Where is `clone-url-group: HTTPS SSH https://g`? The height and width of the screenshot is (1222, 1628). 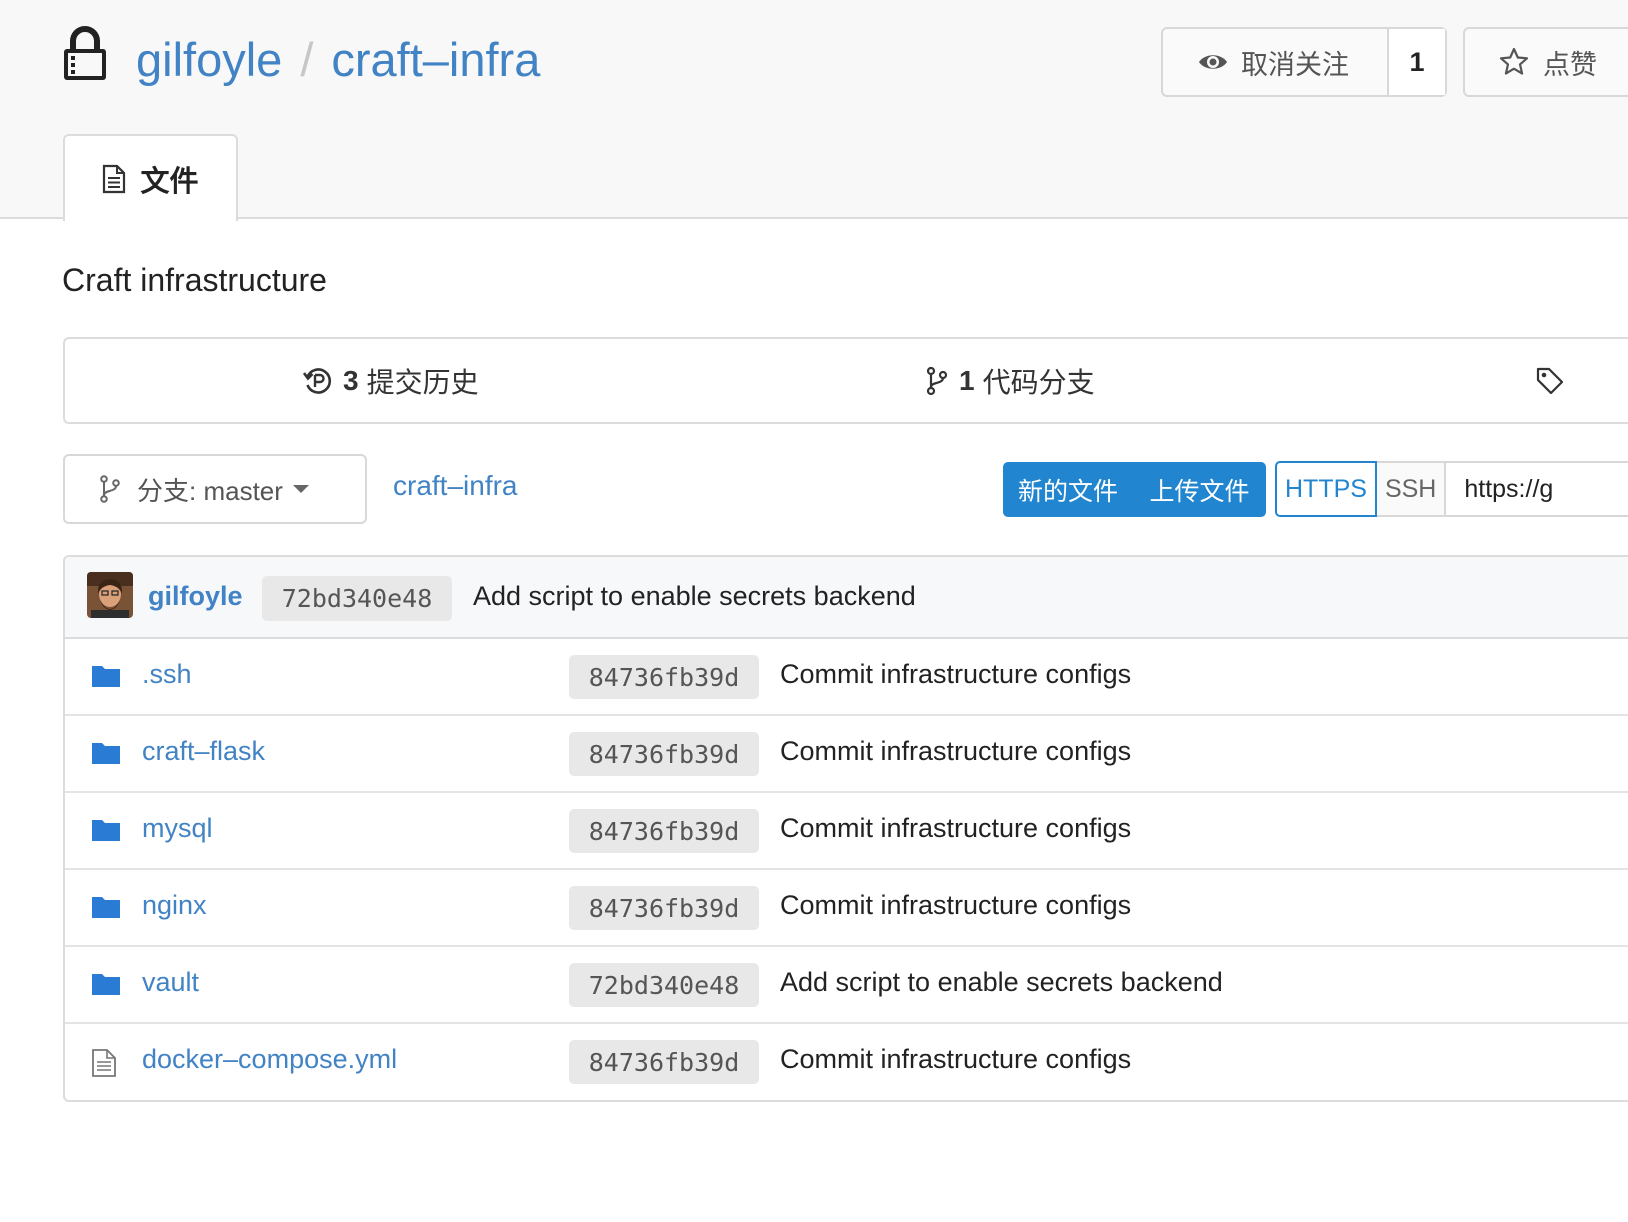
clone-url-group: HTTPS SSH https://g is located at coordinates (1451, 489).